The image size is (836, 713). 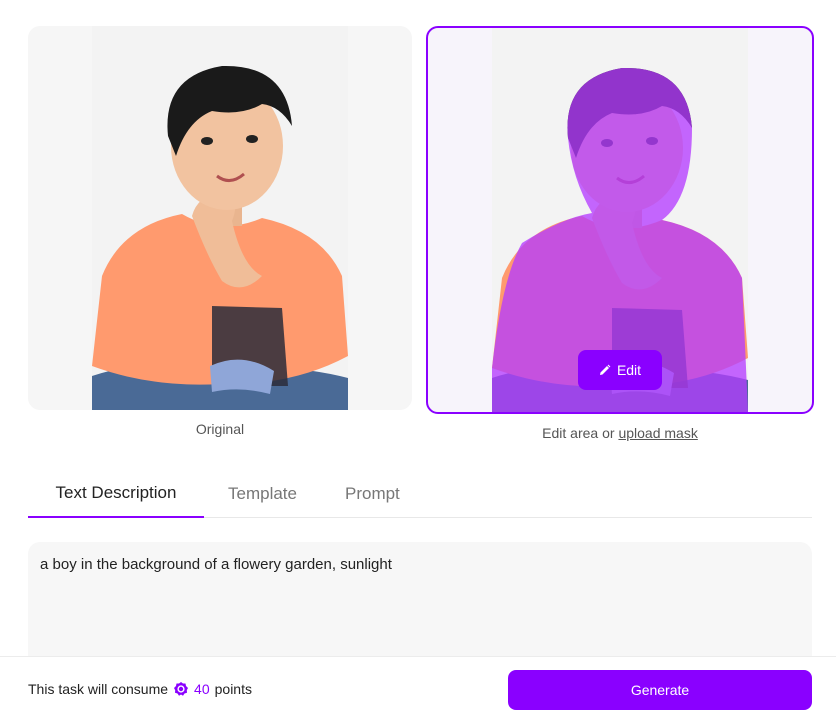 What do you see at coordinates (233, 689) in the screenshot?
I see `consume-suffix: points` at bounding box center [233, 689].